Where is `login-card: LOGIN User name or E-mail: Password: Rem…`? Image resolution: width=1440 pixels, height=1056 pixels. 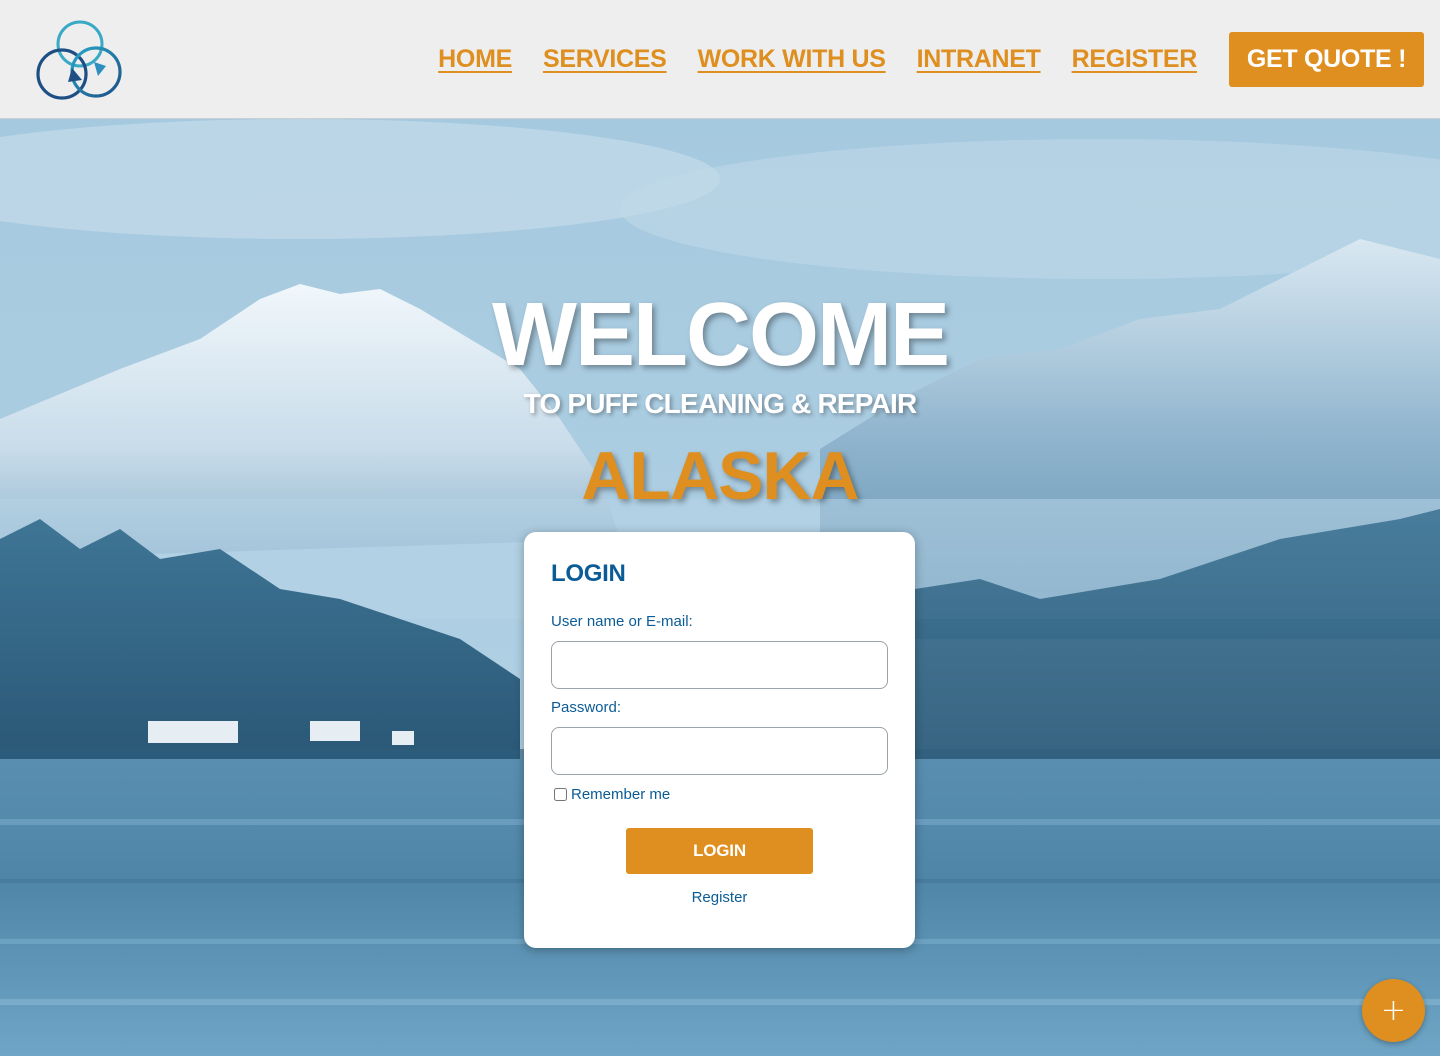
login-card: LOGIN User name or E-mail: Password: Rem… is located at coordinates (719, 740).